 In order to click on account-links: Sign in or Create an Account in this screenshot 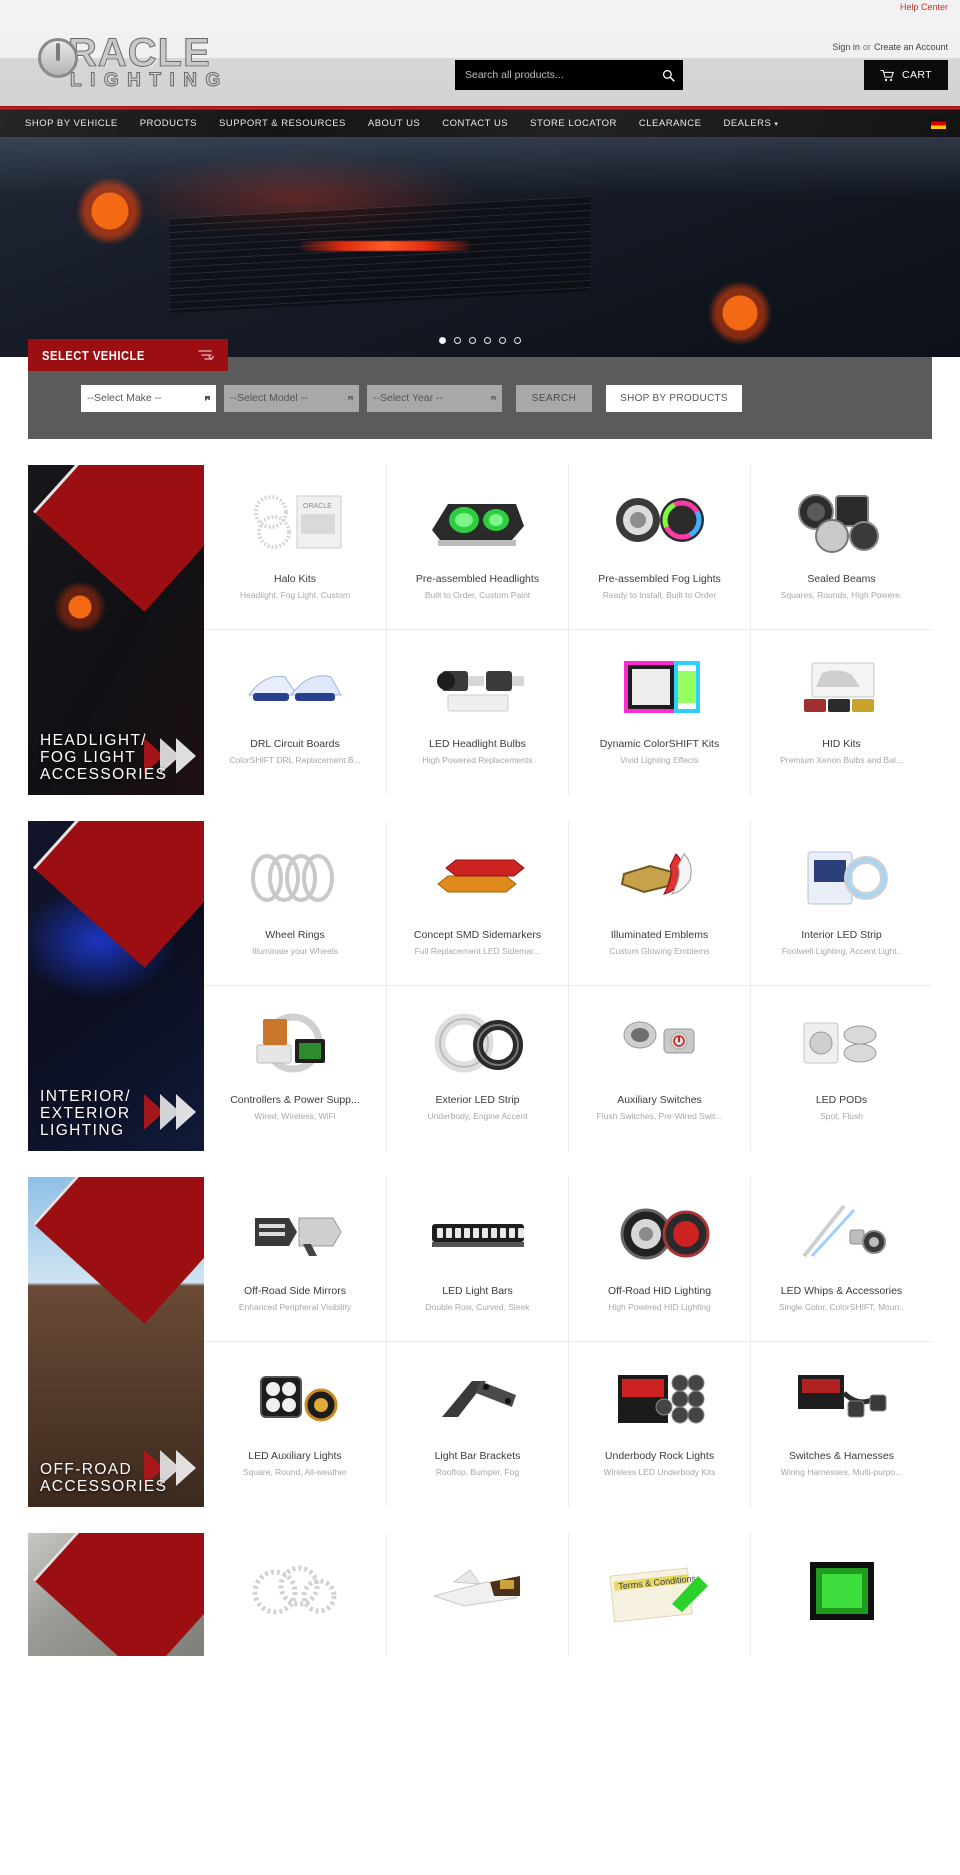, I will do `click(890, 47)`.